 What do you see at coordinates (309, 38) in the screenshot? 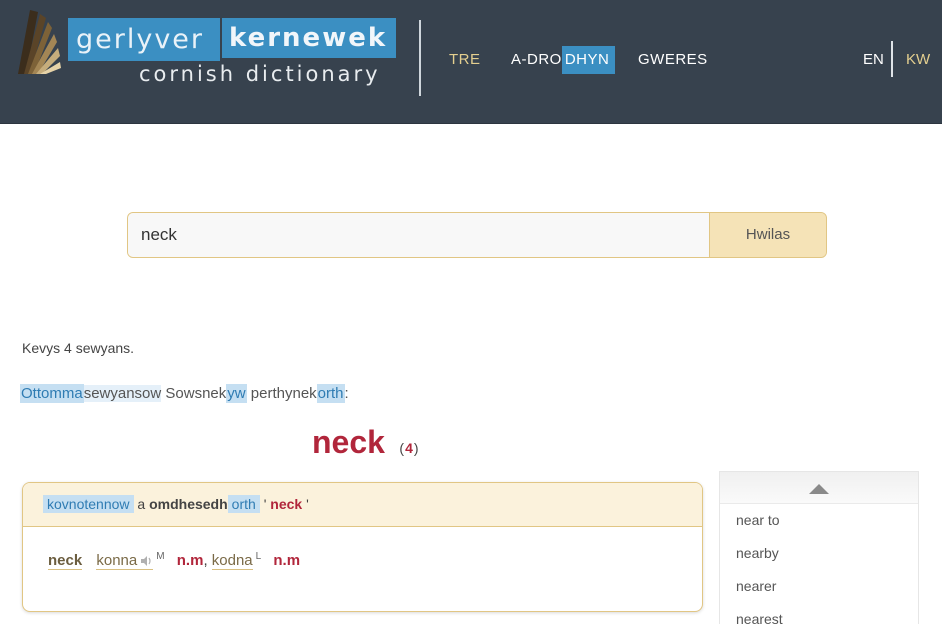
I see `logo-word-kernewek: kernewek` at bounding box center [309, 38].